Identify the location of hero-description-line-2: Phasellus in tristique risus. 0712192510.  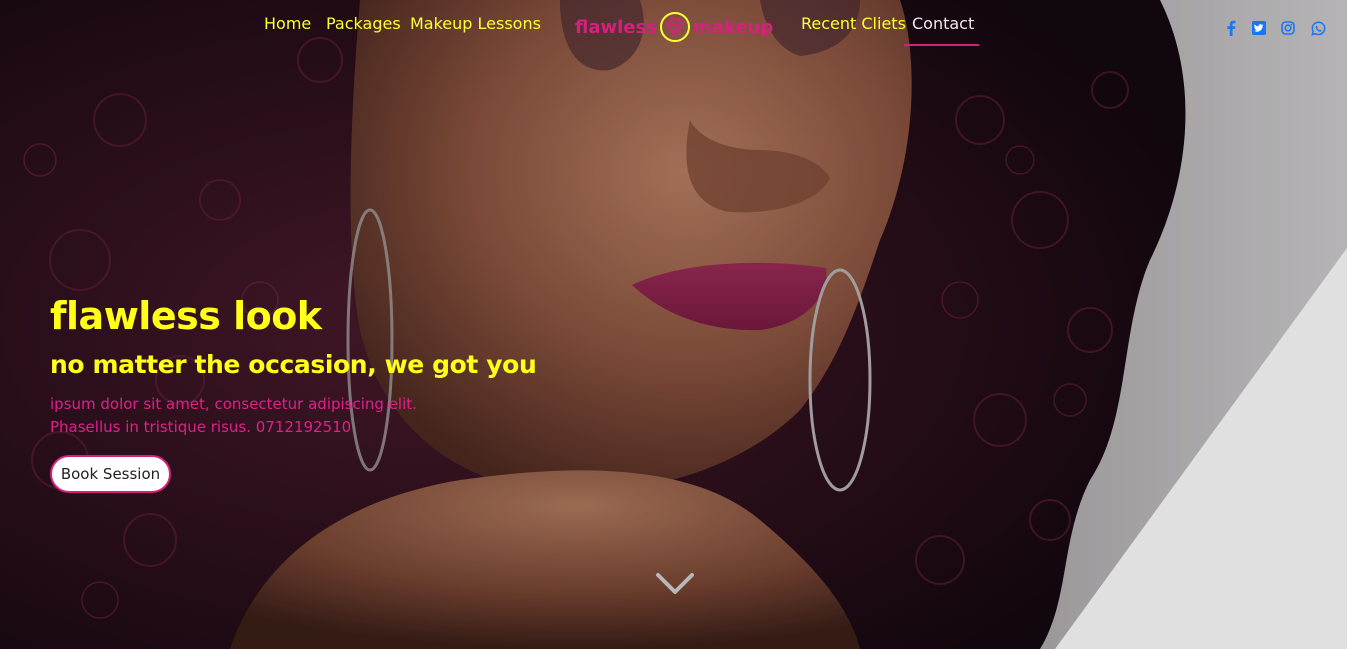
(201, 427).